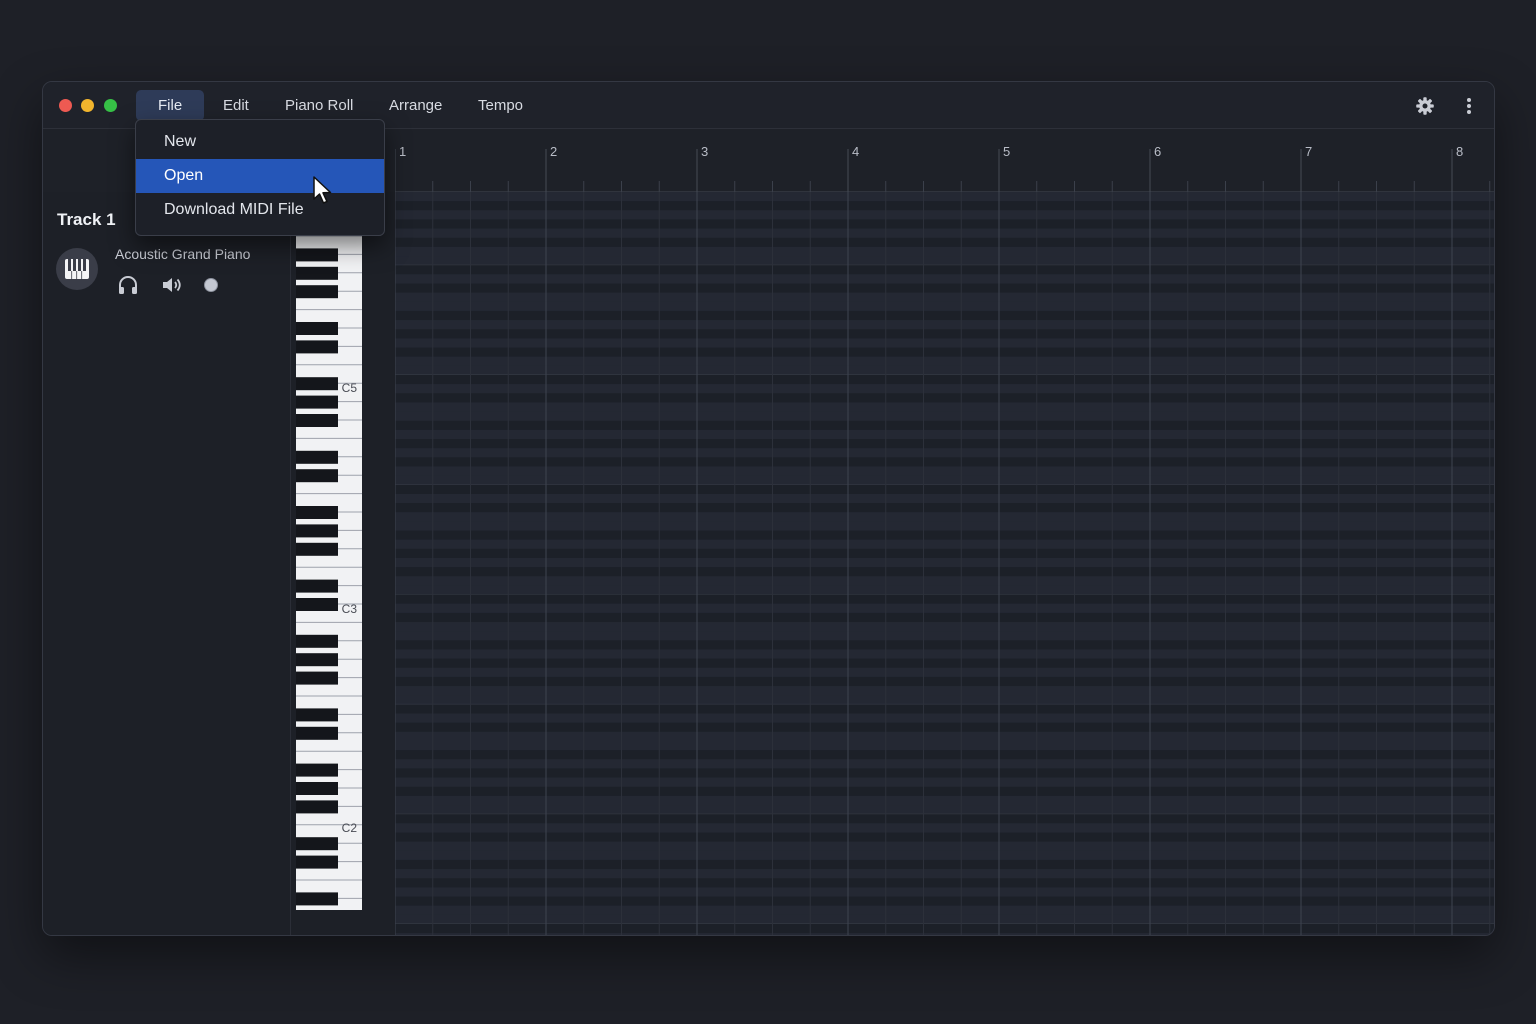 This screenshot has height=1024, width=1536. What do you see at coordinates (855, 151) in the screenshot?
I see `bar-number-label: 4` at bounding box center [855, 151].